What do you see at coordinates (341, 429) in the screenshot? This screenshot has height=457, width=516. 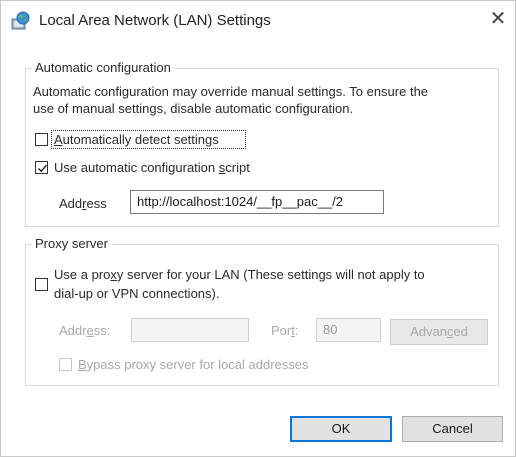 I see `ok-button: OK` at bounding box center [341, 429].